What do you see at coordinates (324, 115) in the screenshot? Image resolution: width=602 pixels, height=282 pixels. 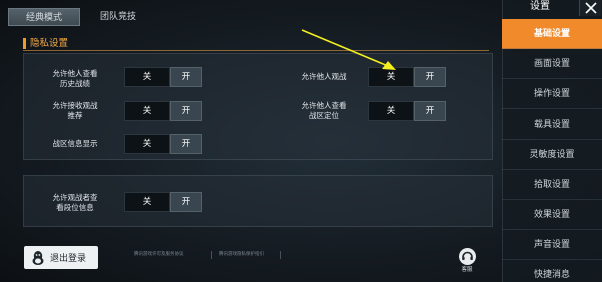 I see `label-line: 战区定位` at bounding box center [324, 115].